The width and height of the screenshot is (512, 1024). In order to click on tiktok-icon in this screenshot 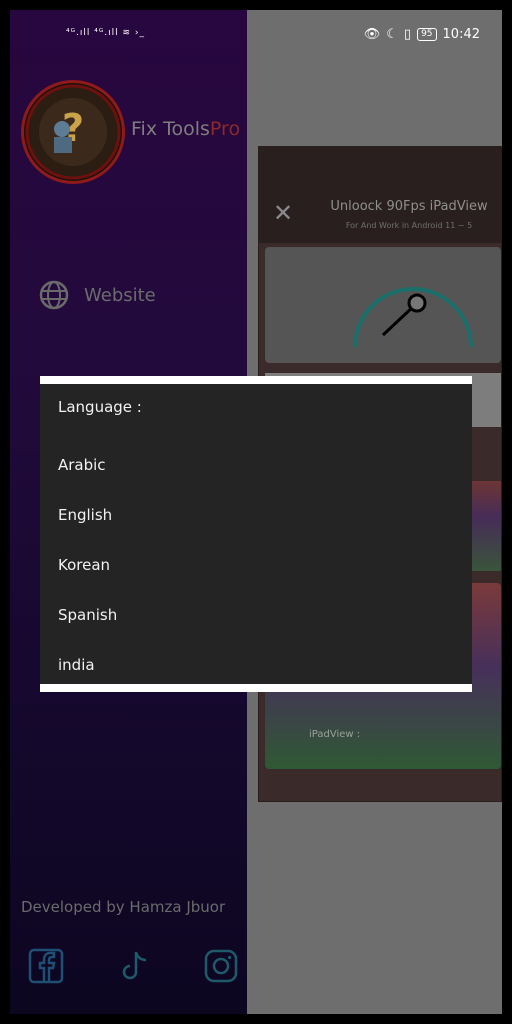, I will do `click(134, 966)`.